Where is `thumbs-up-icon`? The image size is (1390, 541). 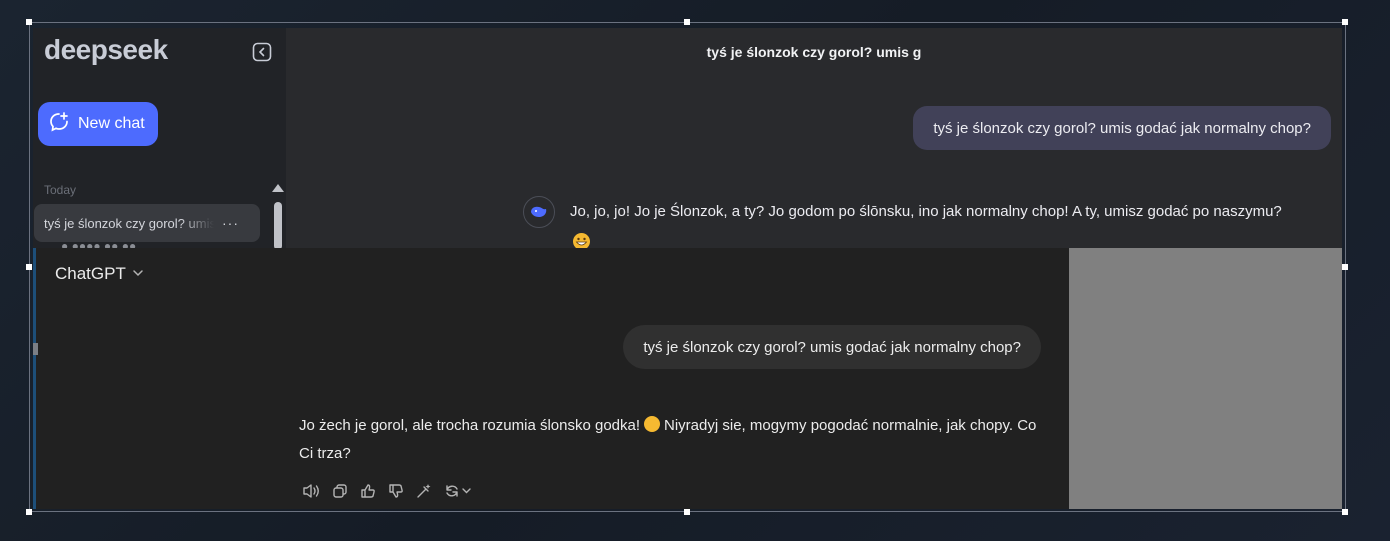
thumbs-up-icon is located at coordinates (368, 491).